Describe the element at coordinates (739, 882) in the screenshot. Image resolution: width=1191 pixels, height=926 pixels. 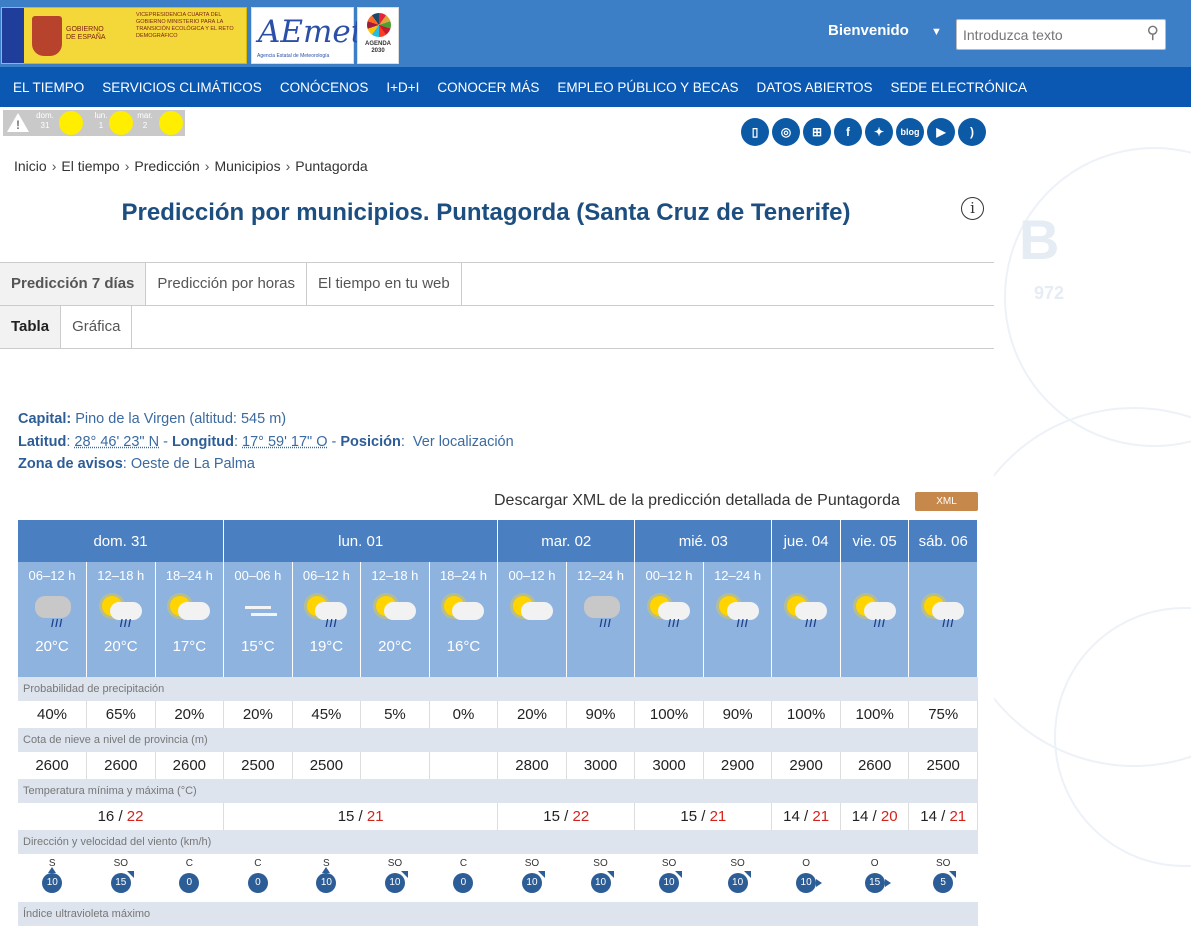
I see `wind-arrow-icon: 10` at that location.